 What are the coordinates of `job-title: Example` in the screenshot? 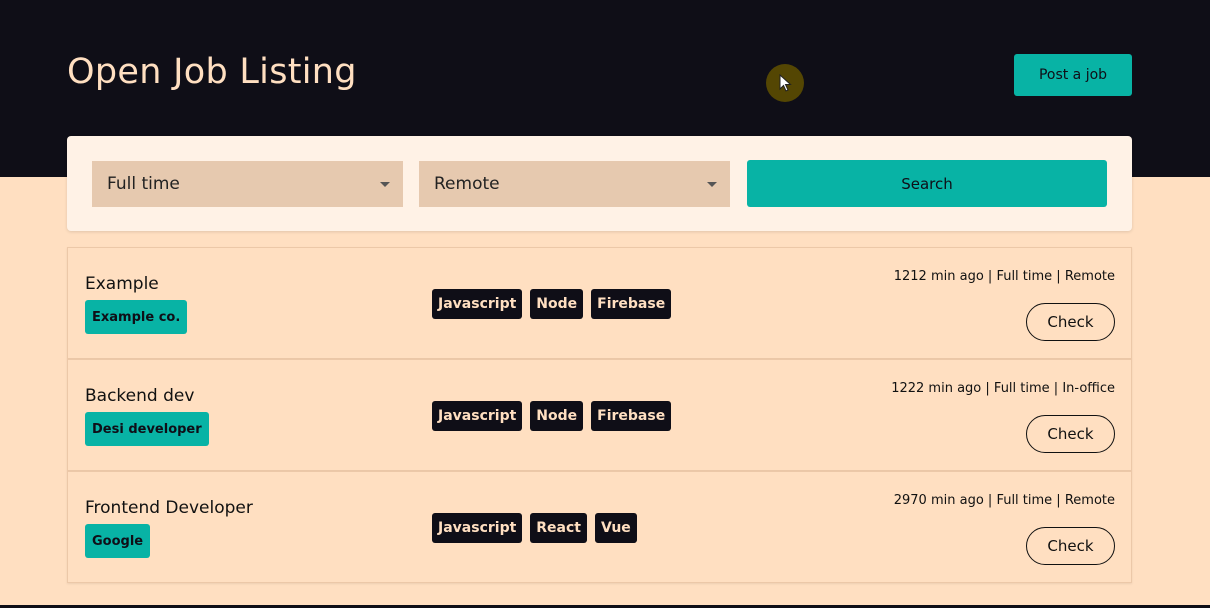 It's located at (122, 284).